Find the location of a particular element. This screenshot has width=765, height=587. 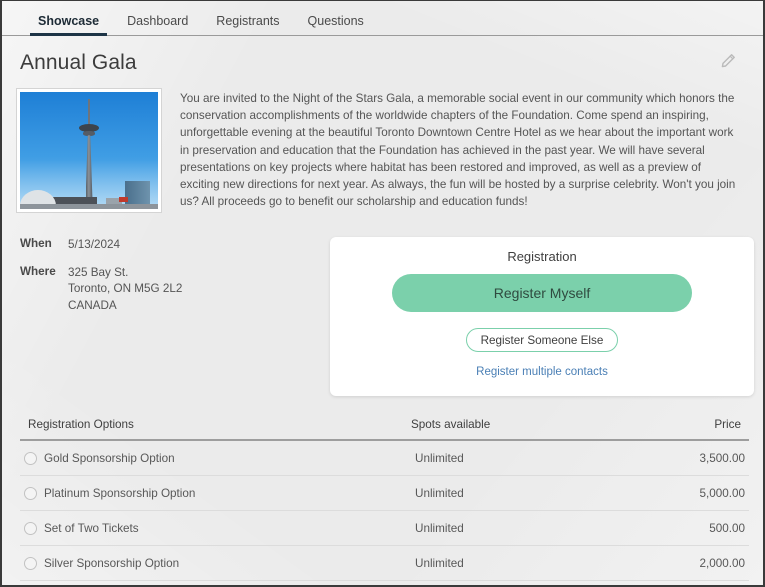

event-photo is located at coordinates (89, 150).